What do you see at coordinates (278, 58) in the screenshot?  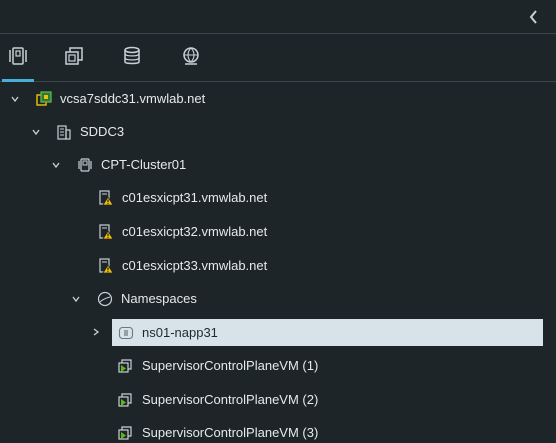 I see `navigator-tabs` at bounding box center [278, 58].